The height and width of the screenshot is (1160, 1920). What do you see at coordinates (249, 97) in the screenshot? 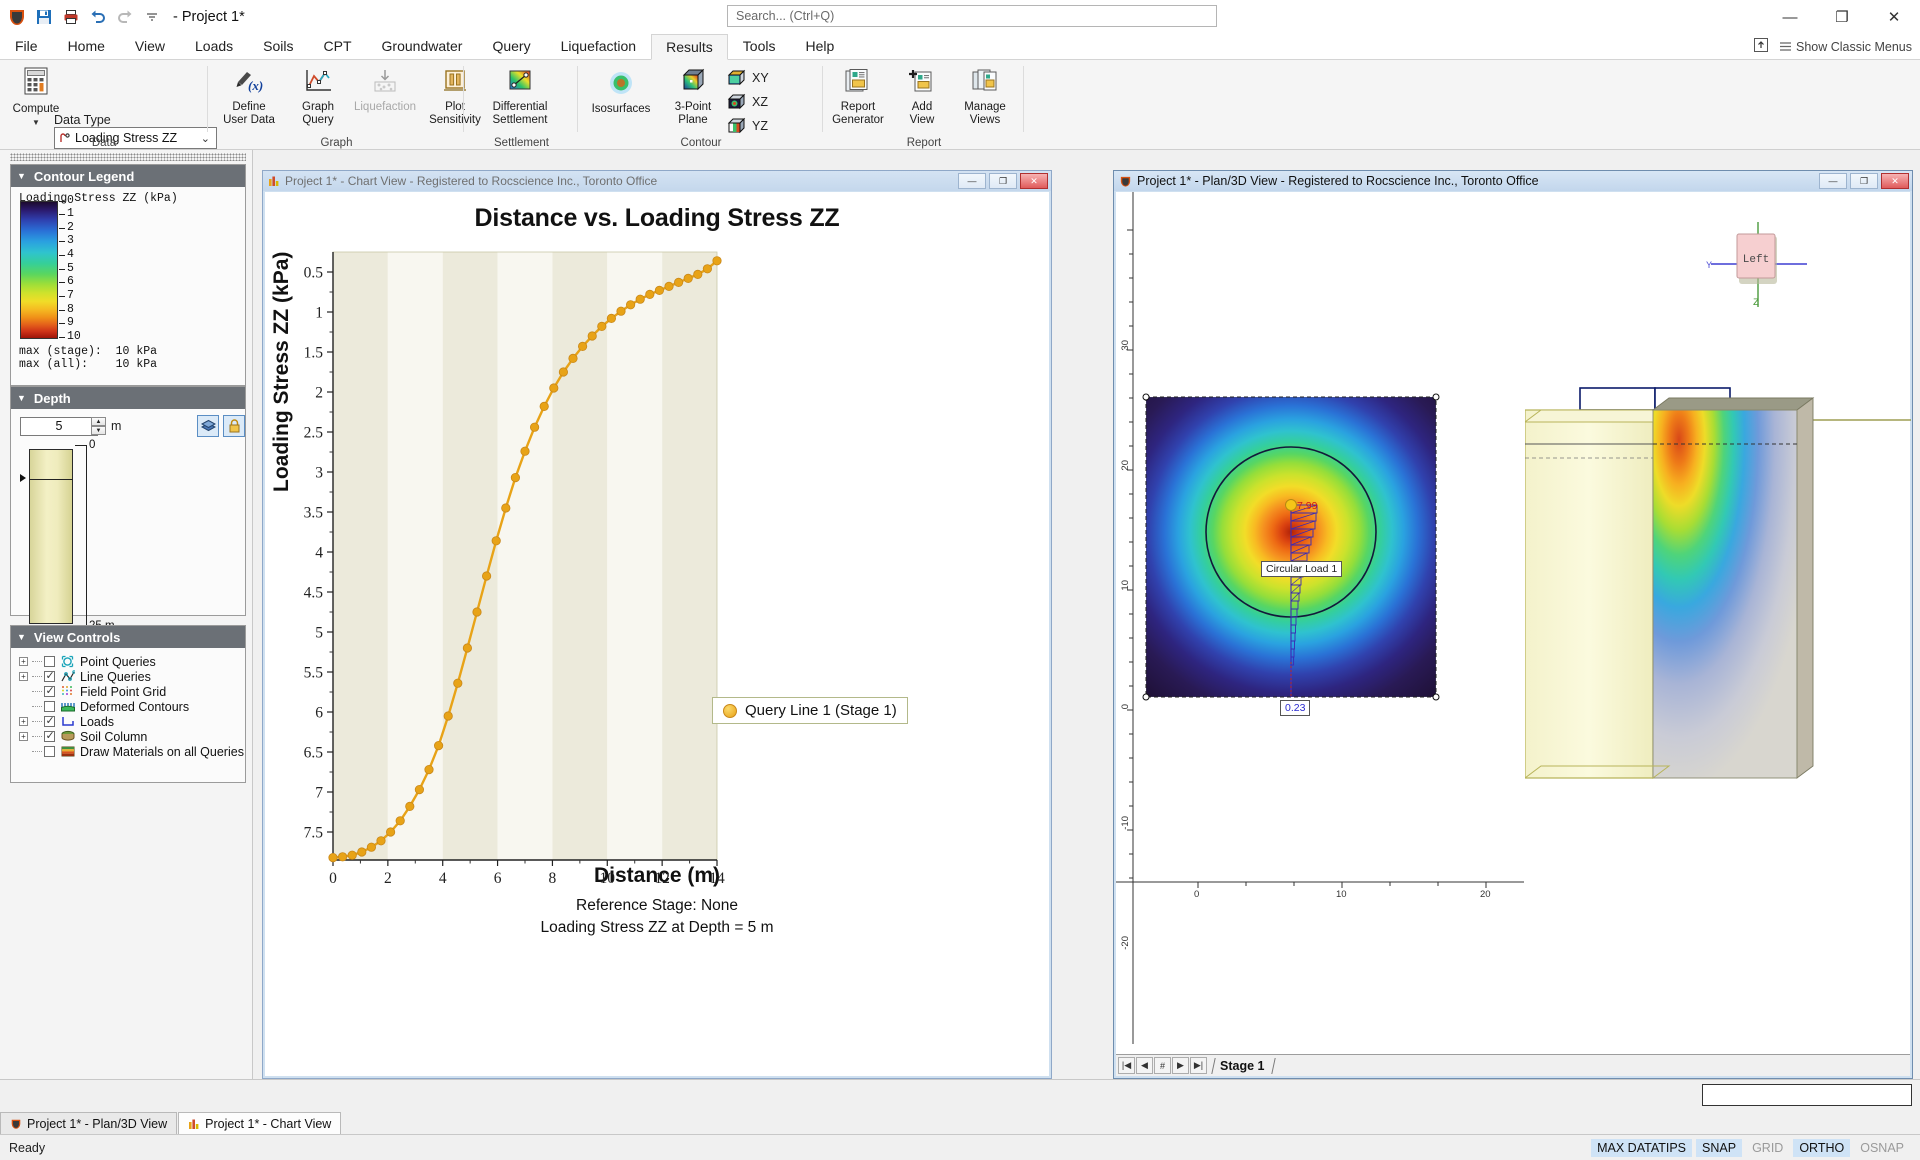
I see `define-user-data-button: (x) Define User Data` at bounding box center [249, 97].